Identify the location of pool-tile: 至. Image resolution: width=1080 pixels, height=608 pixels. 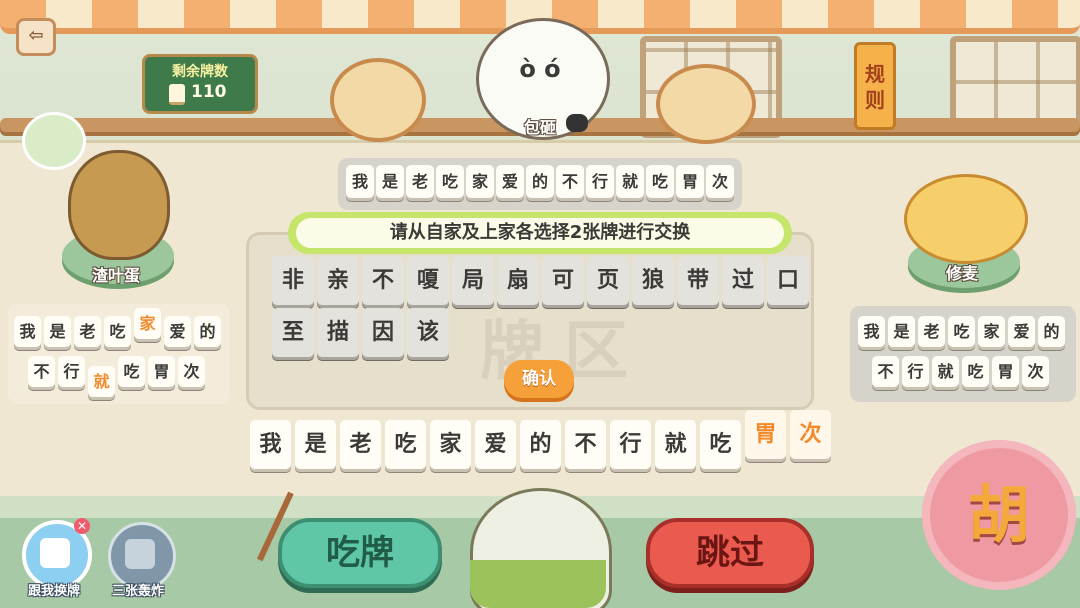
(293, 332).